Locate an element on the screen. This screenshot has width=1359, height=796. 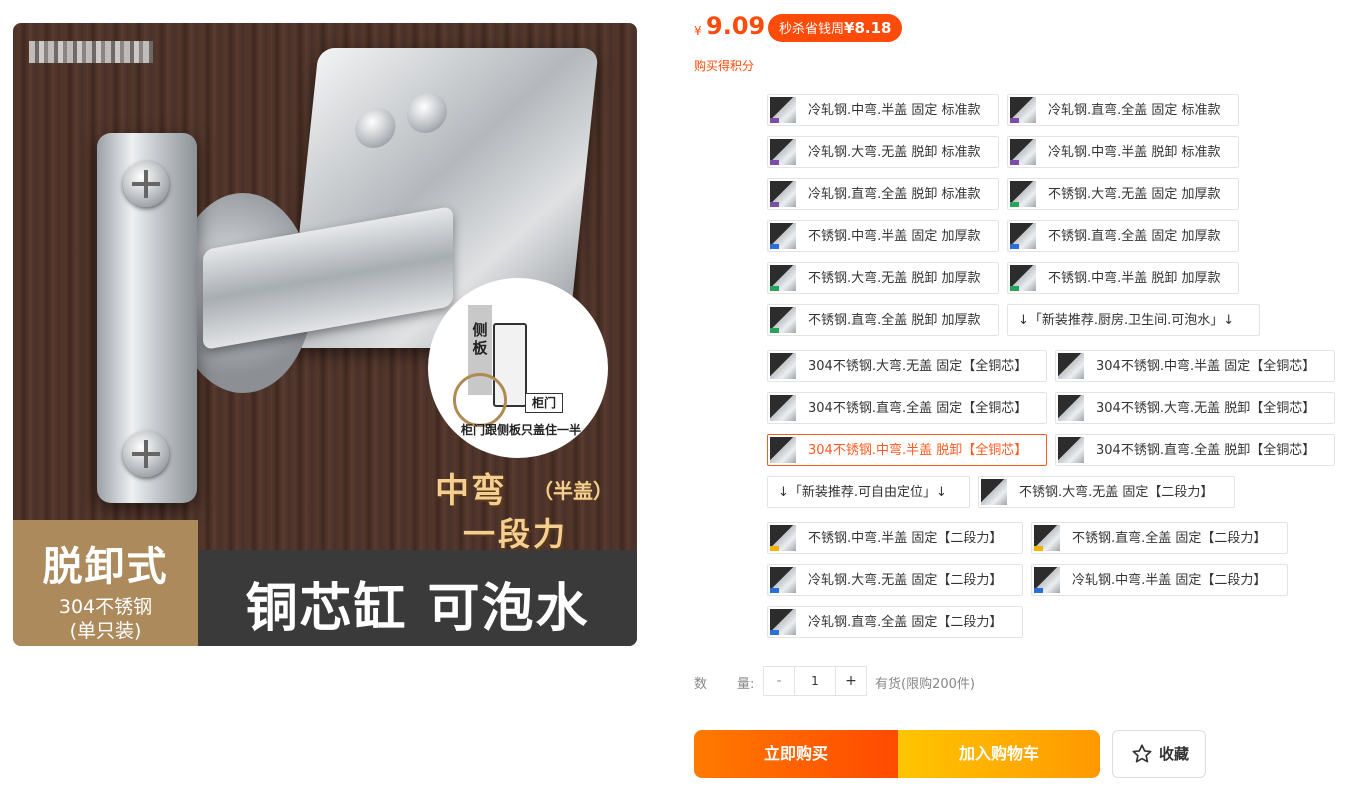
sku-option: 冷轧钢.大弯.无盖 脱卸 标准款 is located at coordinates (883, 152).